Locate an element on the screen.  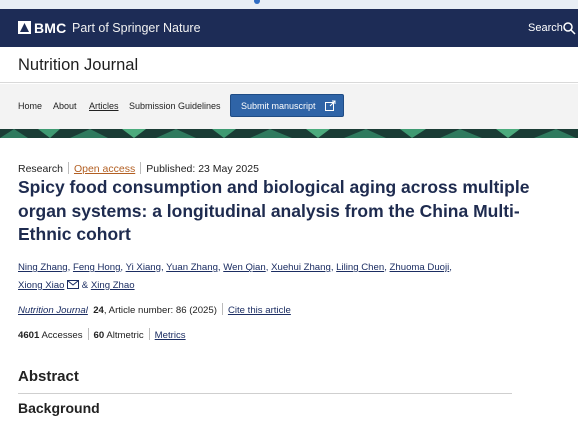
accesses-label: Accesses is located at coordinates (62, 335).